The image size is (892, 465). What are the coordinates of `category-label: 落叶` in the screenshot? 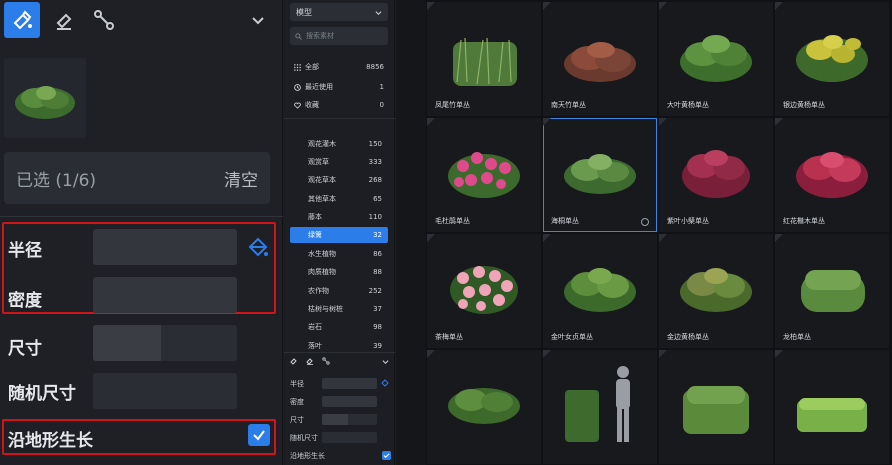 It's located at (315, 346).